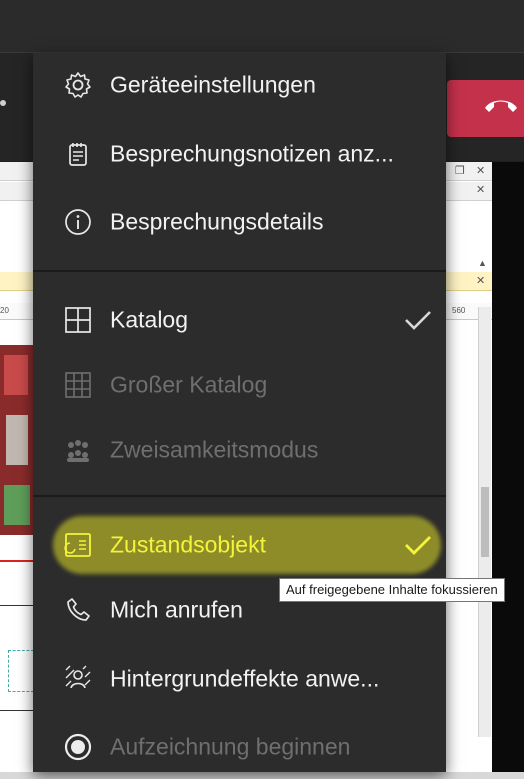  I want to click on menu-item-label: Zustandsobjekt, so click(188, 544).